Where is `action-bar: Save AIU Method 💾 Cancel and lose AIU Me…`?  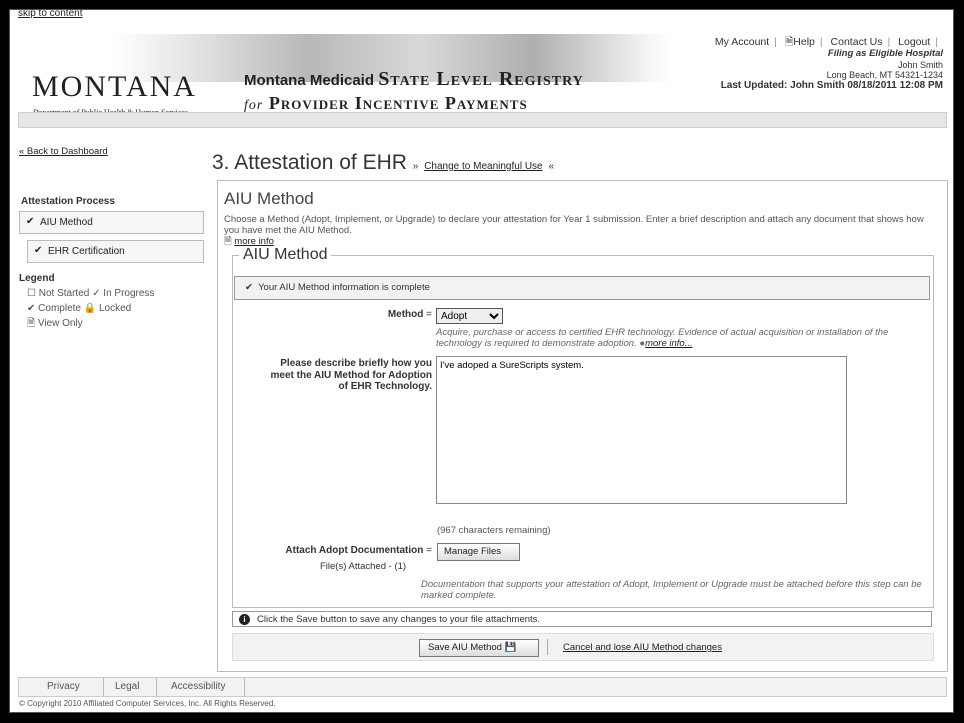 action-bar: Save AIU Method 💾 Cancel and lose AIU Me… is located at coordinates (583, 647).